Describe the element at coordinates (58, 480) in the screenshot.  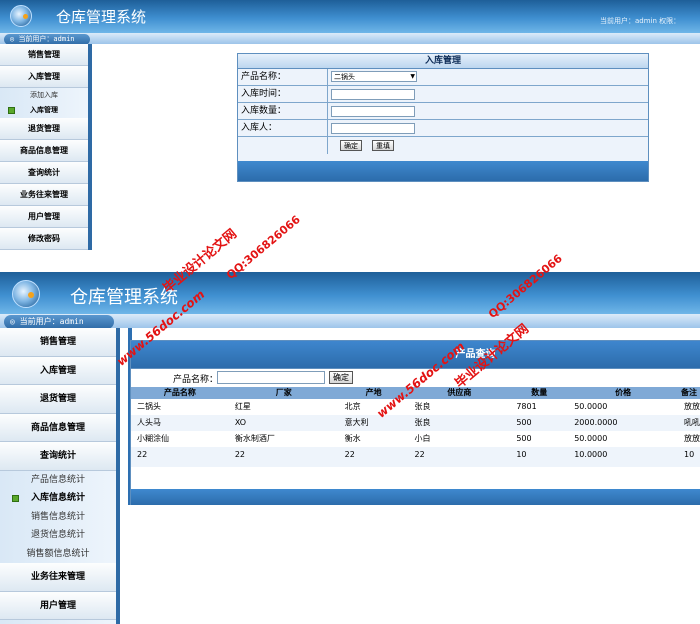
I see `sidebar-subitem: 产品信息统计` at that location.